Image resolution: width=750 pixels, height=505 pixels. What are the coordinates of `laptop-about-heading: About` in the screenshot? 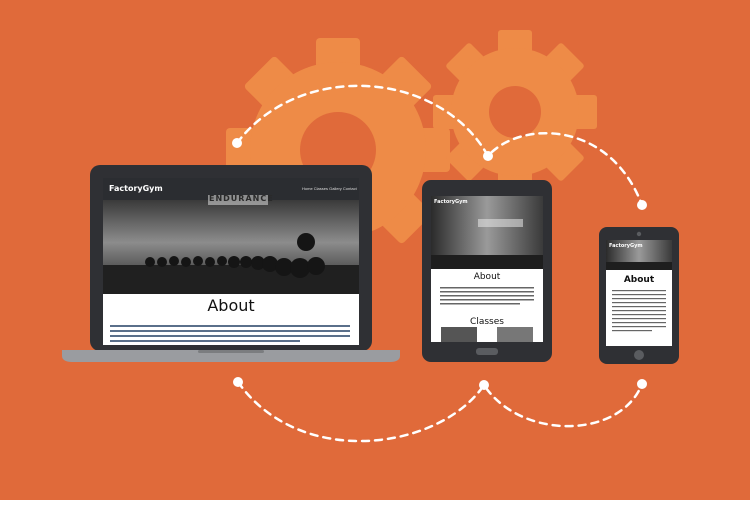 It's located at (231, 305).